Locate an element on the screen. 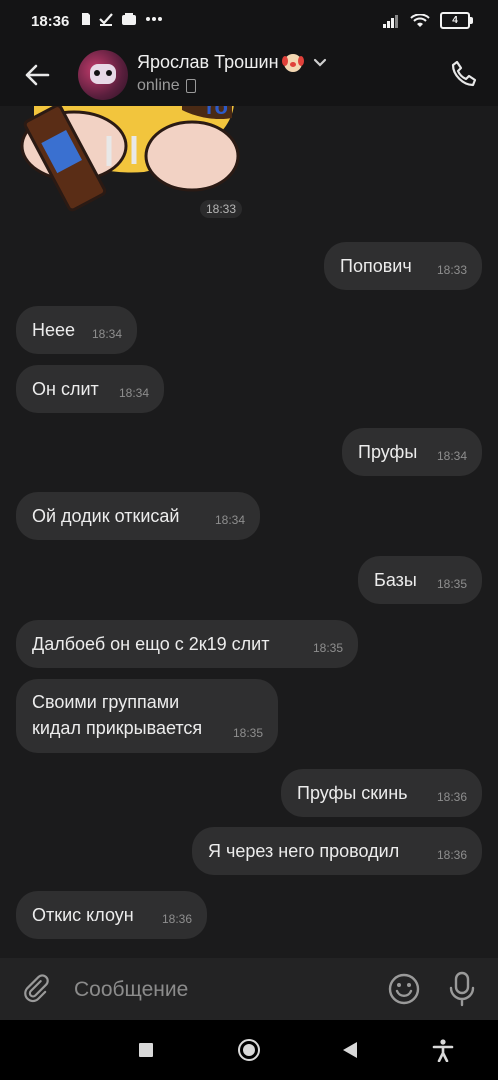 The image size is (498, 1080). microphone-icon is located at coordinates (462, 989).